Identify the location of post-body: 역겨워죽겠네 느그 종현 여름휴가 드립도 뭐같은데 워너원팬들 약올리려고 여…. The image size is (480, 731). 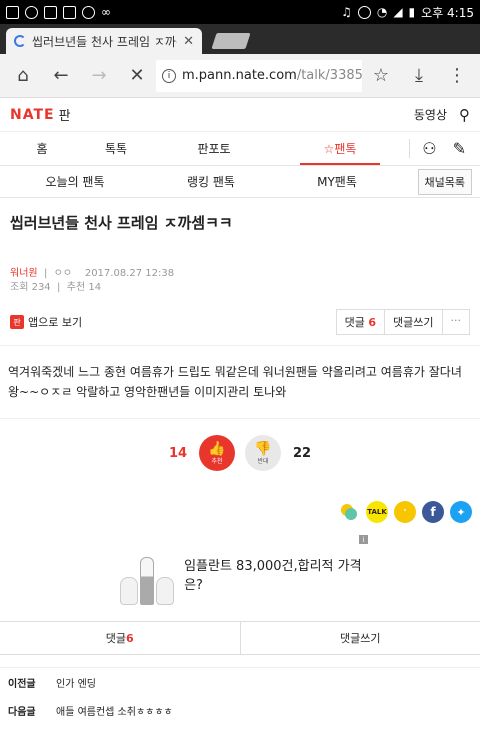
(240, 382).